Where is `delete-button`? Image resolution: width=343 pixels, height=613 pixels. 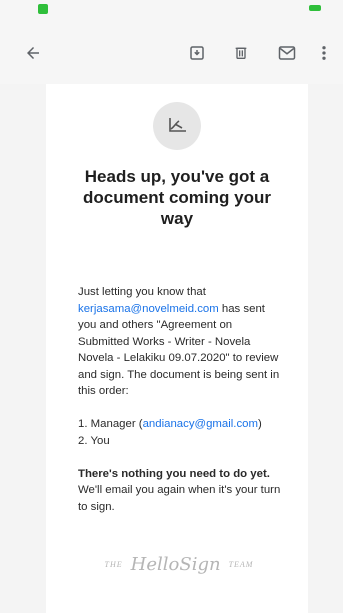
delete-button is located at coordinates (241, 53).